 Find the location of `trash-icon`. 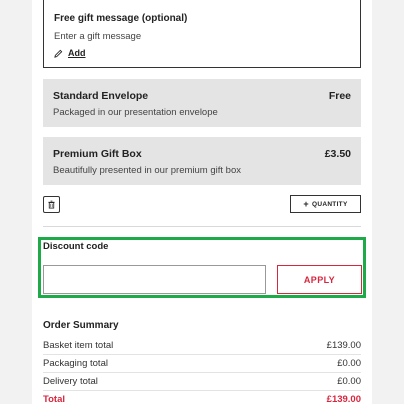

trash-icon is located at coordinates (51, 204).